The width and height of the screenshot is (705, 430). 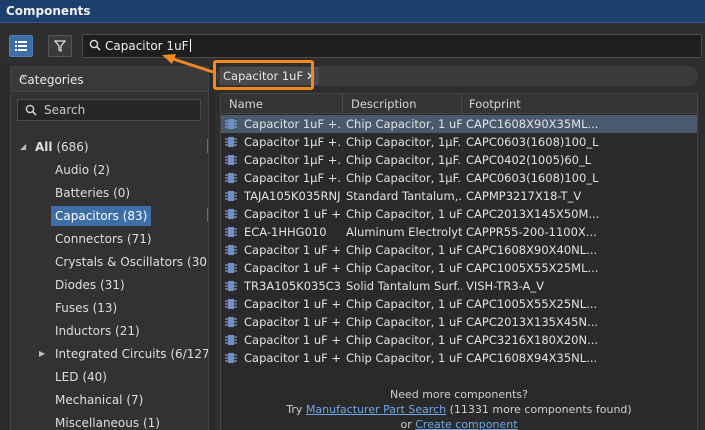 I want to click on category-item-fuses: Fuses (13), so click(x=86, y=308).